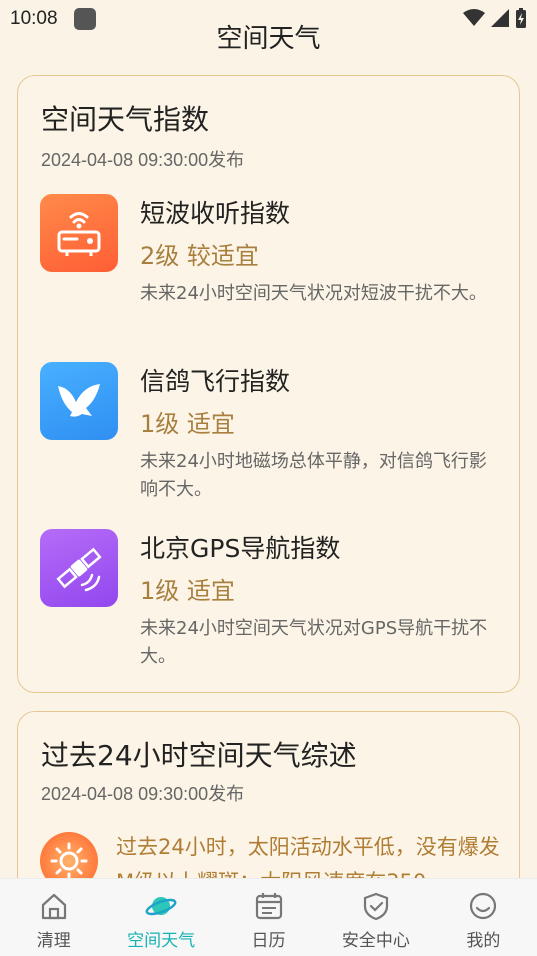  I want to click on page-title: 空间天气, so click(268, 39).